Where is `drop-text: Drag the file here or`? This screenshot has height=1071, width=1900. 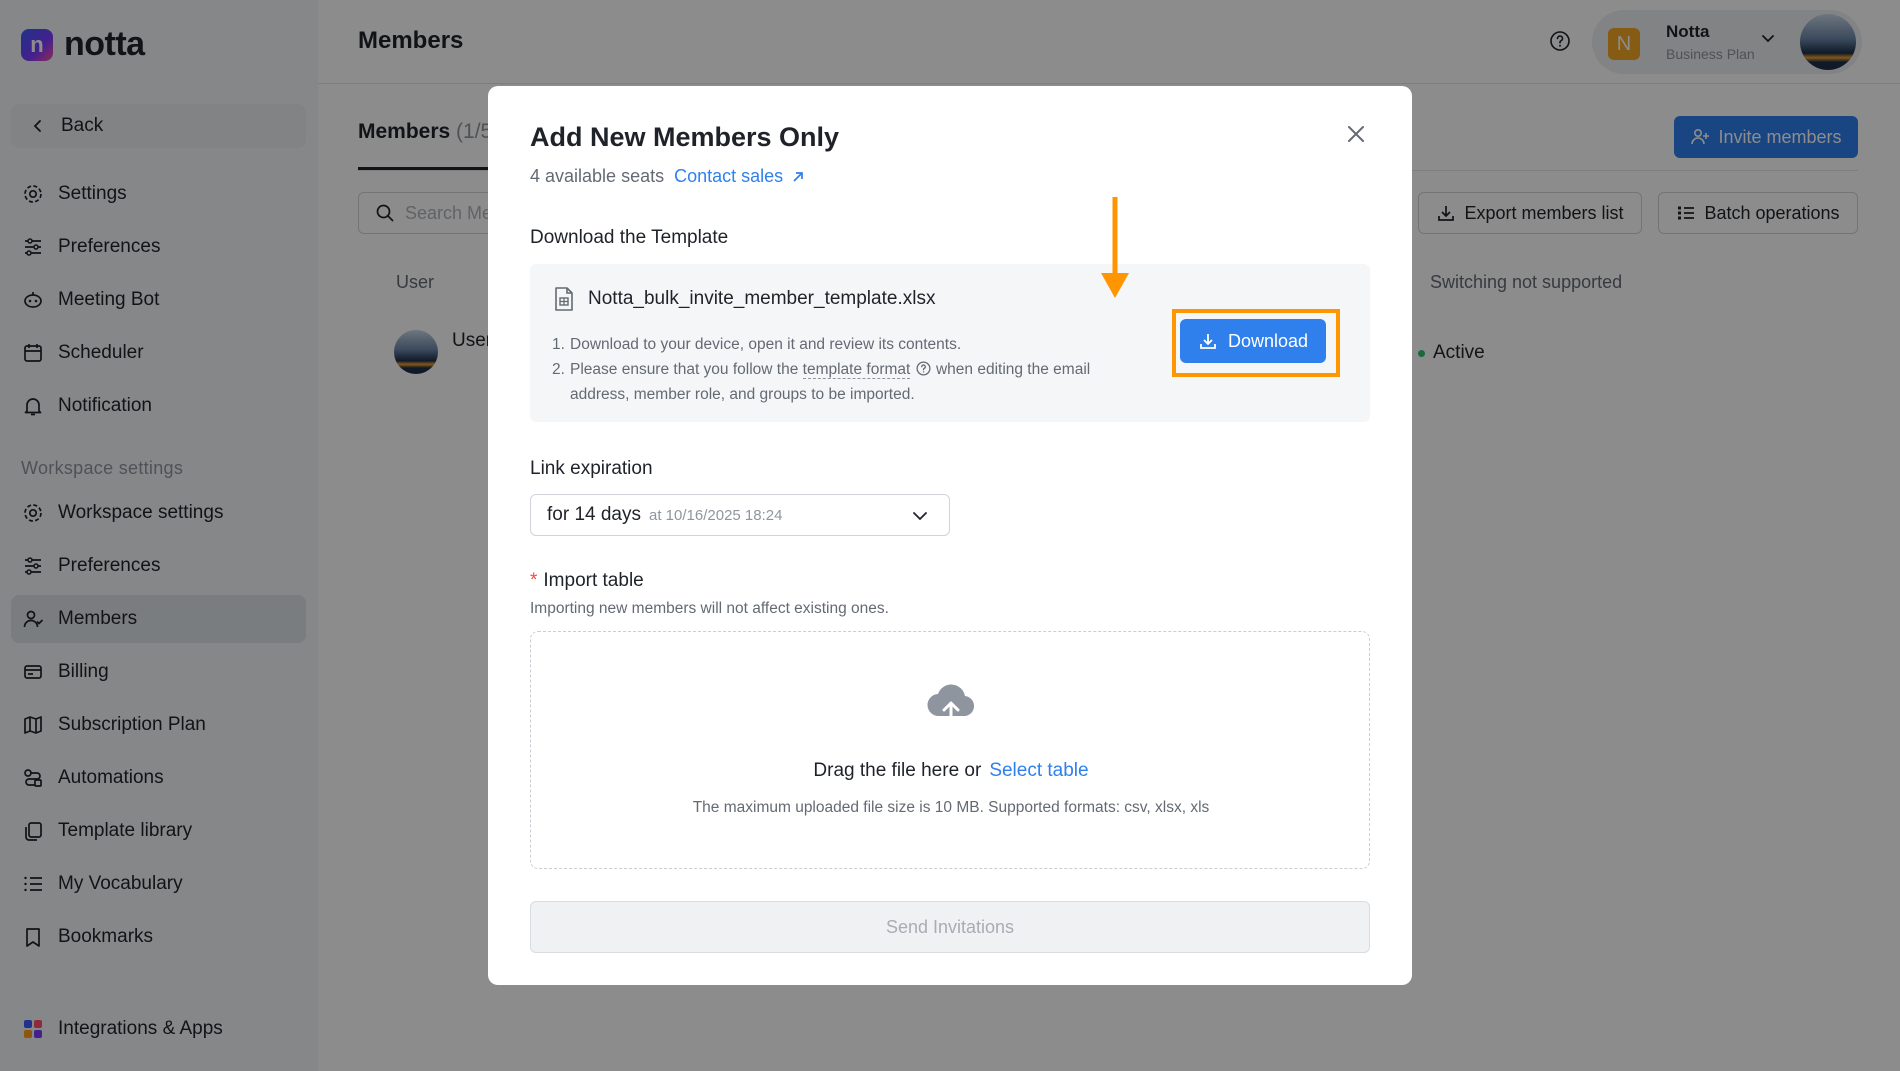
drop-text: Drag the file here or is located at coordinates (897, 770).